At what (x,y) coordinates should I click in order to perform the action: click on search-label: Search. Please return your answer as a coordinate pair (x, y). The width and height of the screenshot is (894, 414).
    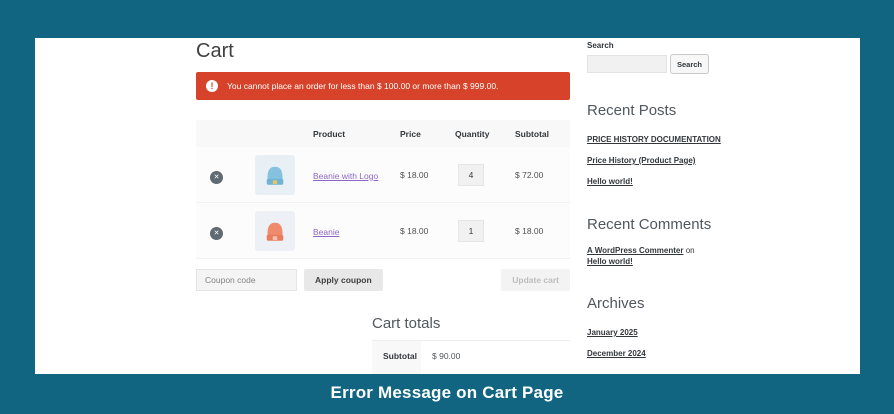
    Looking at the image, I should click on (600, 45).